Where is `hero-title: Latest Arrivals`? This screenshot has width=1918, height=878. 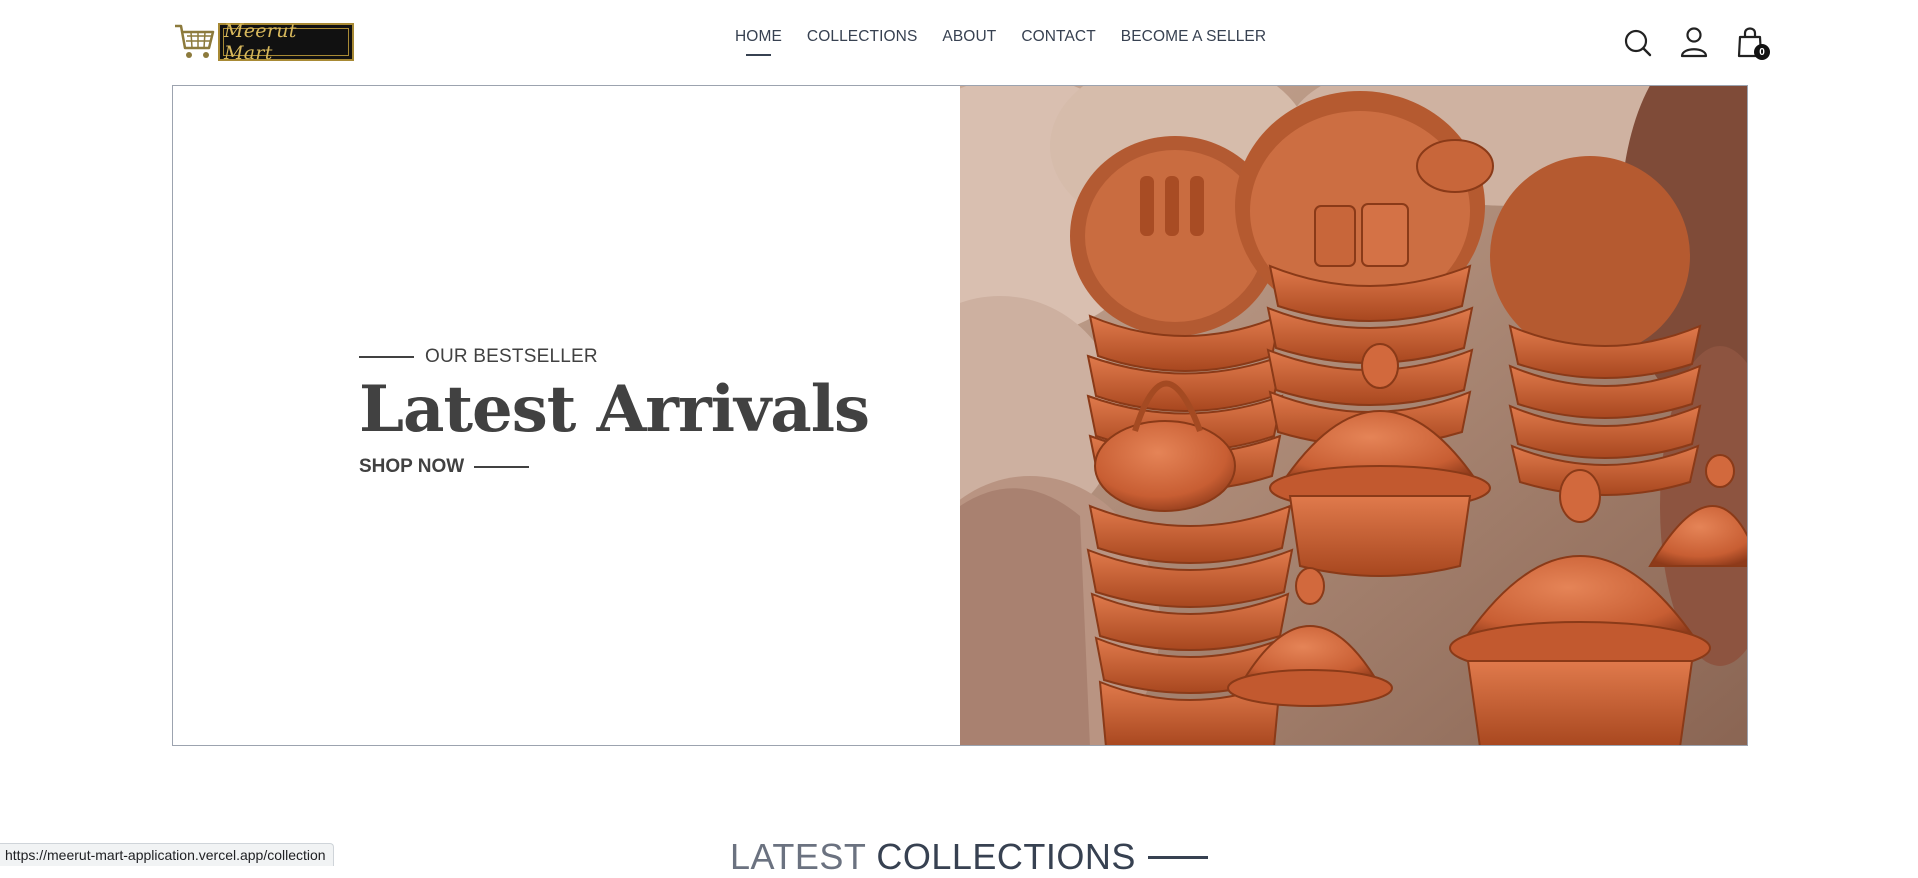 hero-title: Latest Arrivals is located at coordinates (614, 409).